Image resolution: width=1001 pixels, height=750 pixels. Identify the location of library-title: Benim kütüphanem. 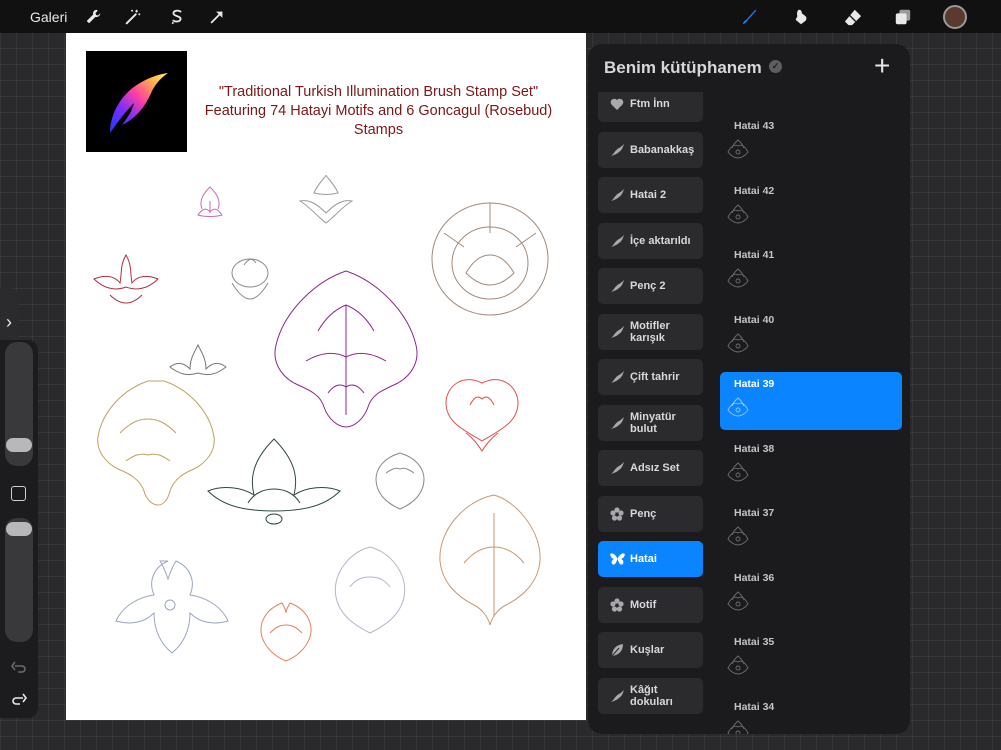
(683, 67).